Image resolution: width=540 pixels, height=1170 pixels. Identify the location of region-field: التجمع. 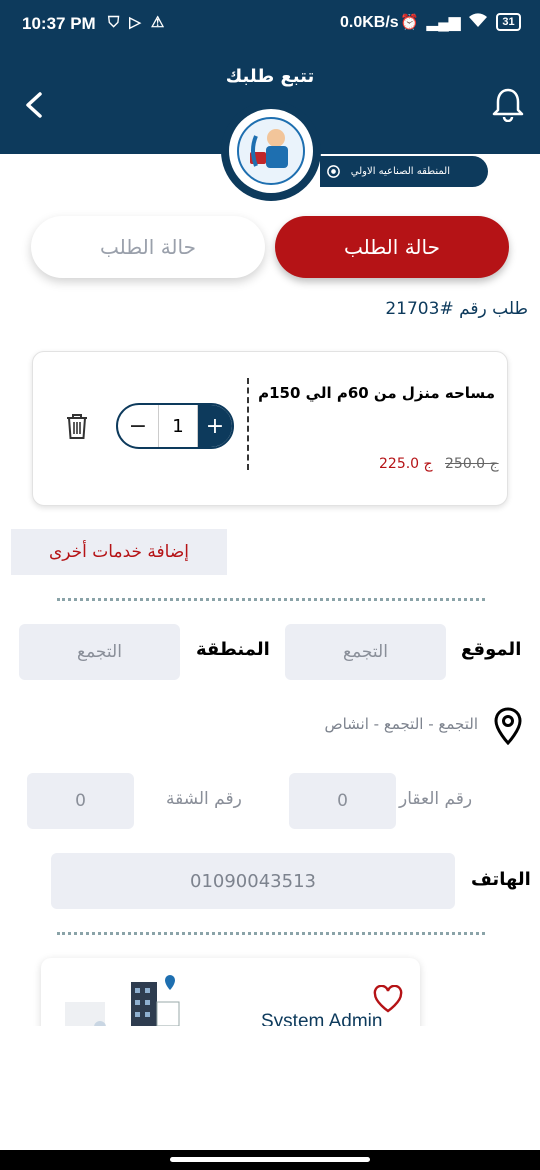
(99, 652).